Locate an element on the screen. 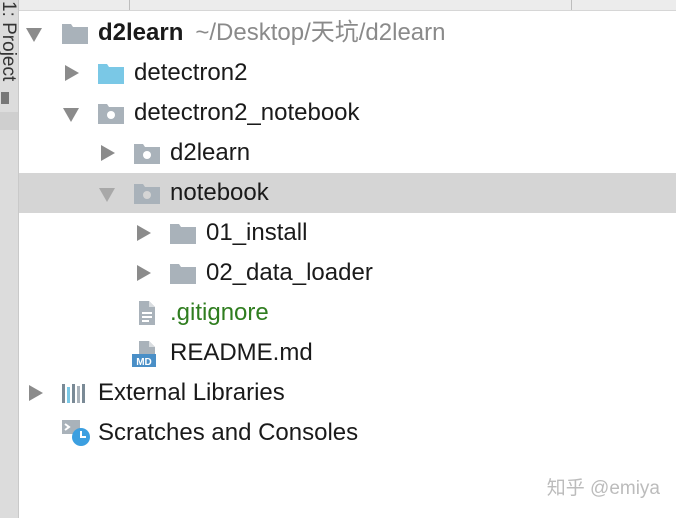  tree-item-label: .gitignore is located at coordinates (219, 312).